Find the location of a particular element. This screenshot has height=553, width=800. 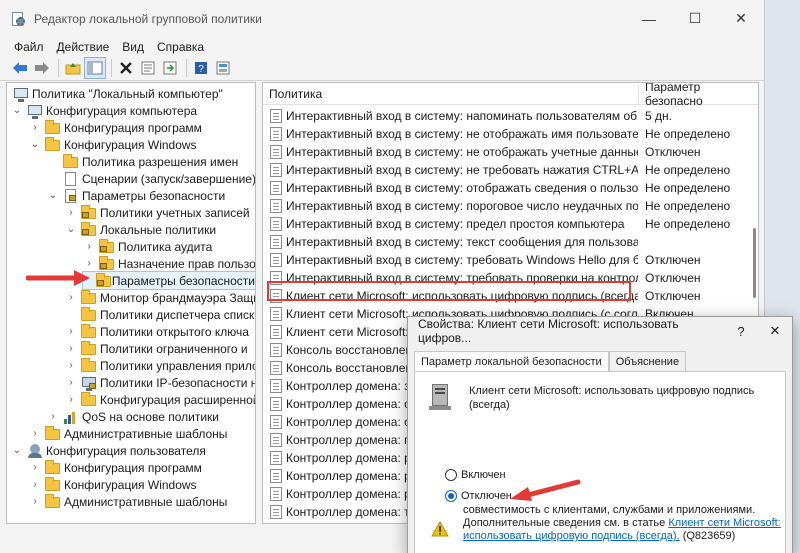

tree-item-software-restriction: › Политики ограниченного и is located at coordinates (156, 348).